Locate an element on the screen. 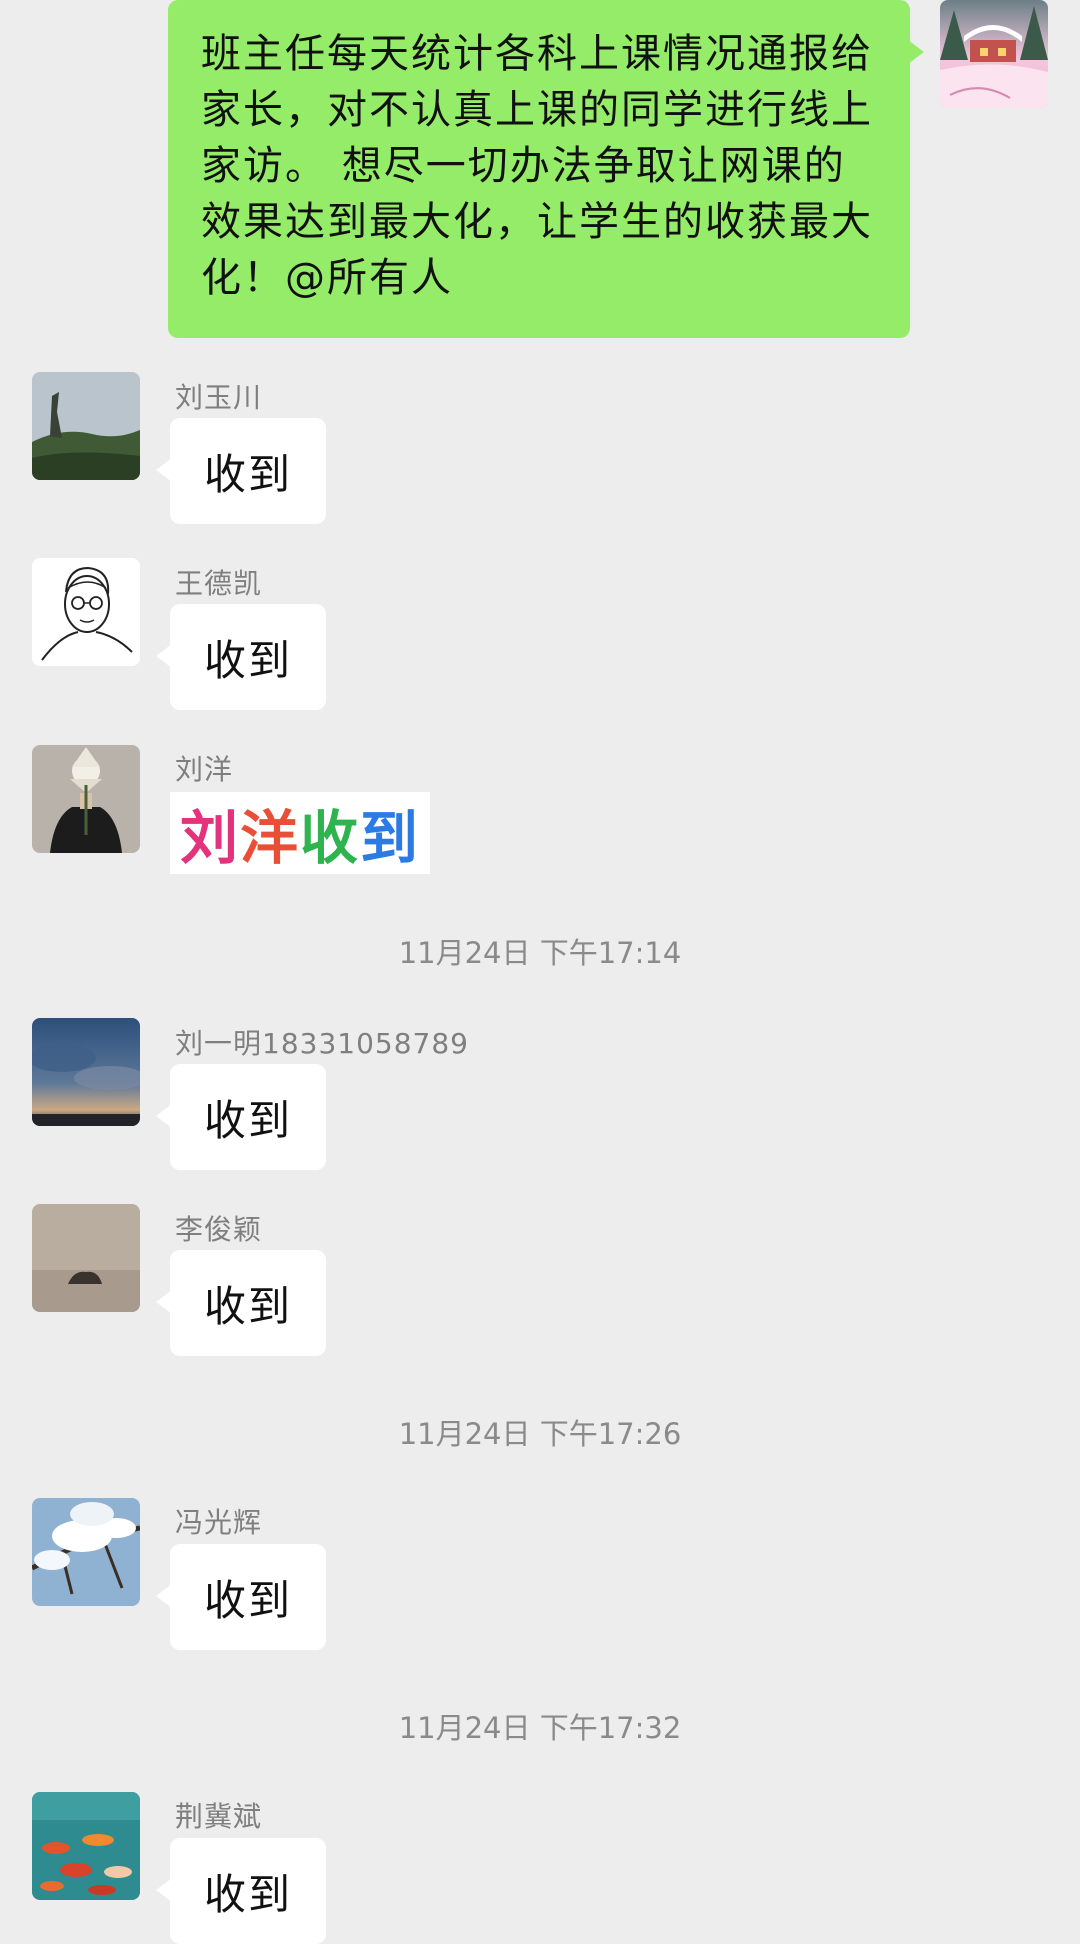 The image size is (1080, 1944). snowy-branch-avatar-image is located at coordinates (86, 1552).